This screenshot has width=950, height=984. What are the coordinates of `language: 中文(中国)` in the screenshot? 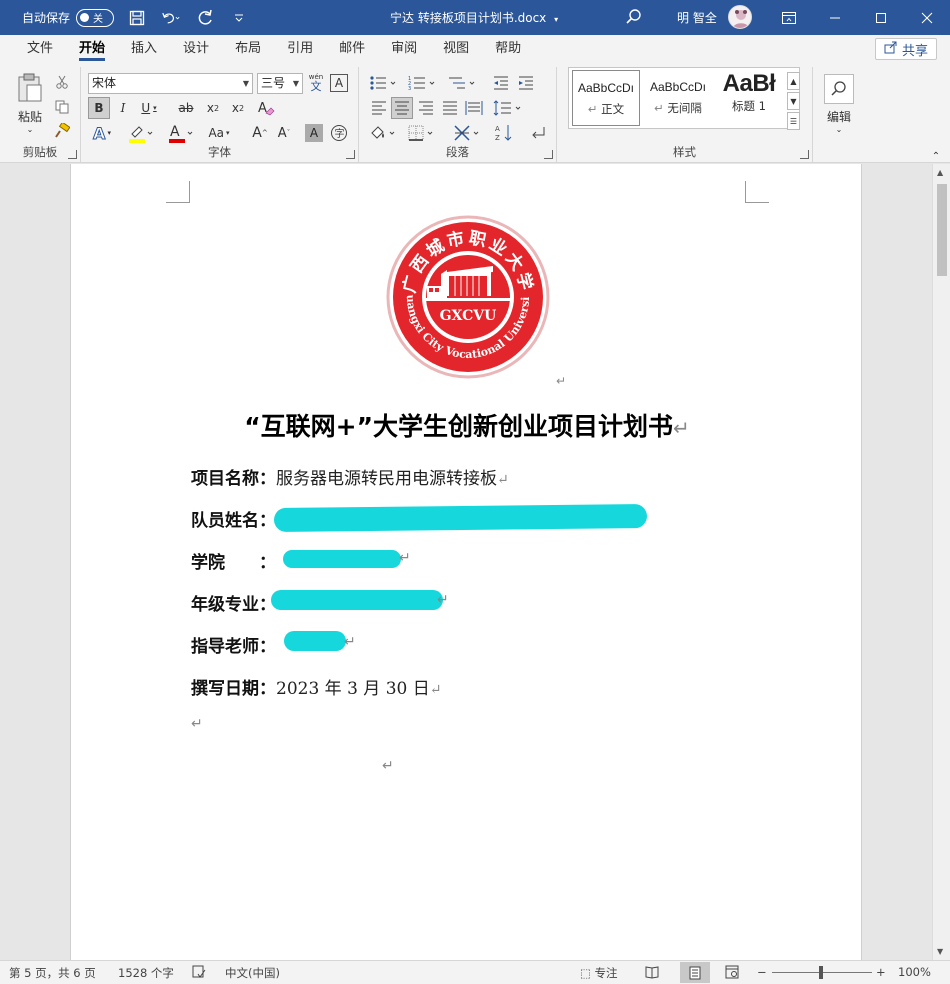 It's located at (252, 973).